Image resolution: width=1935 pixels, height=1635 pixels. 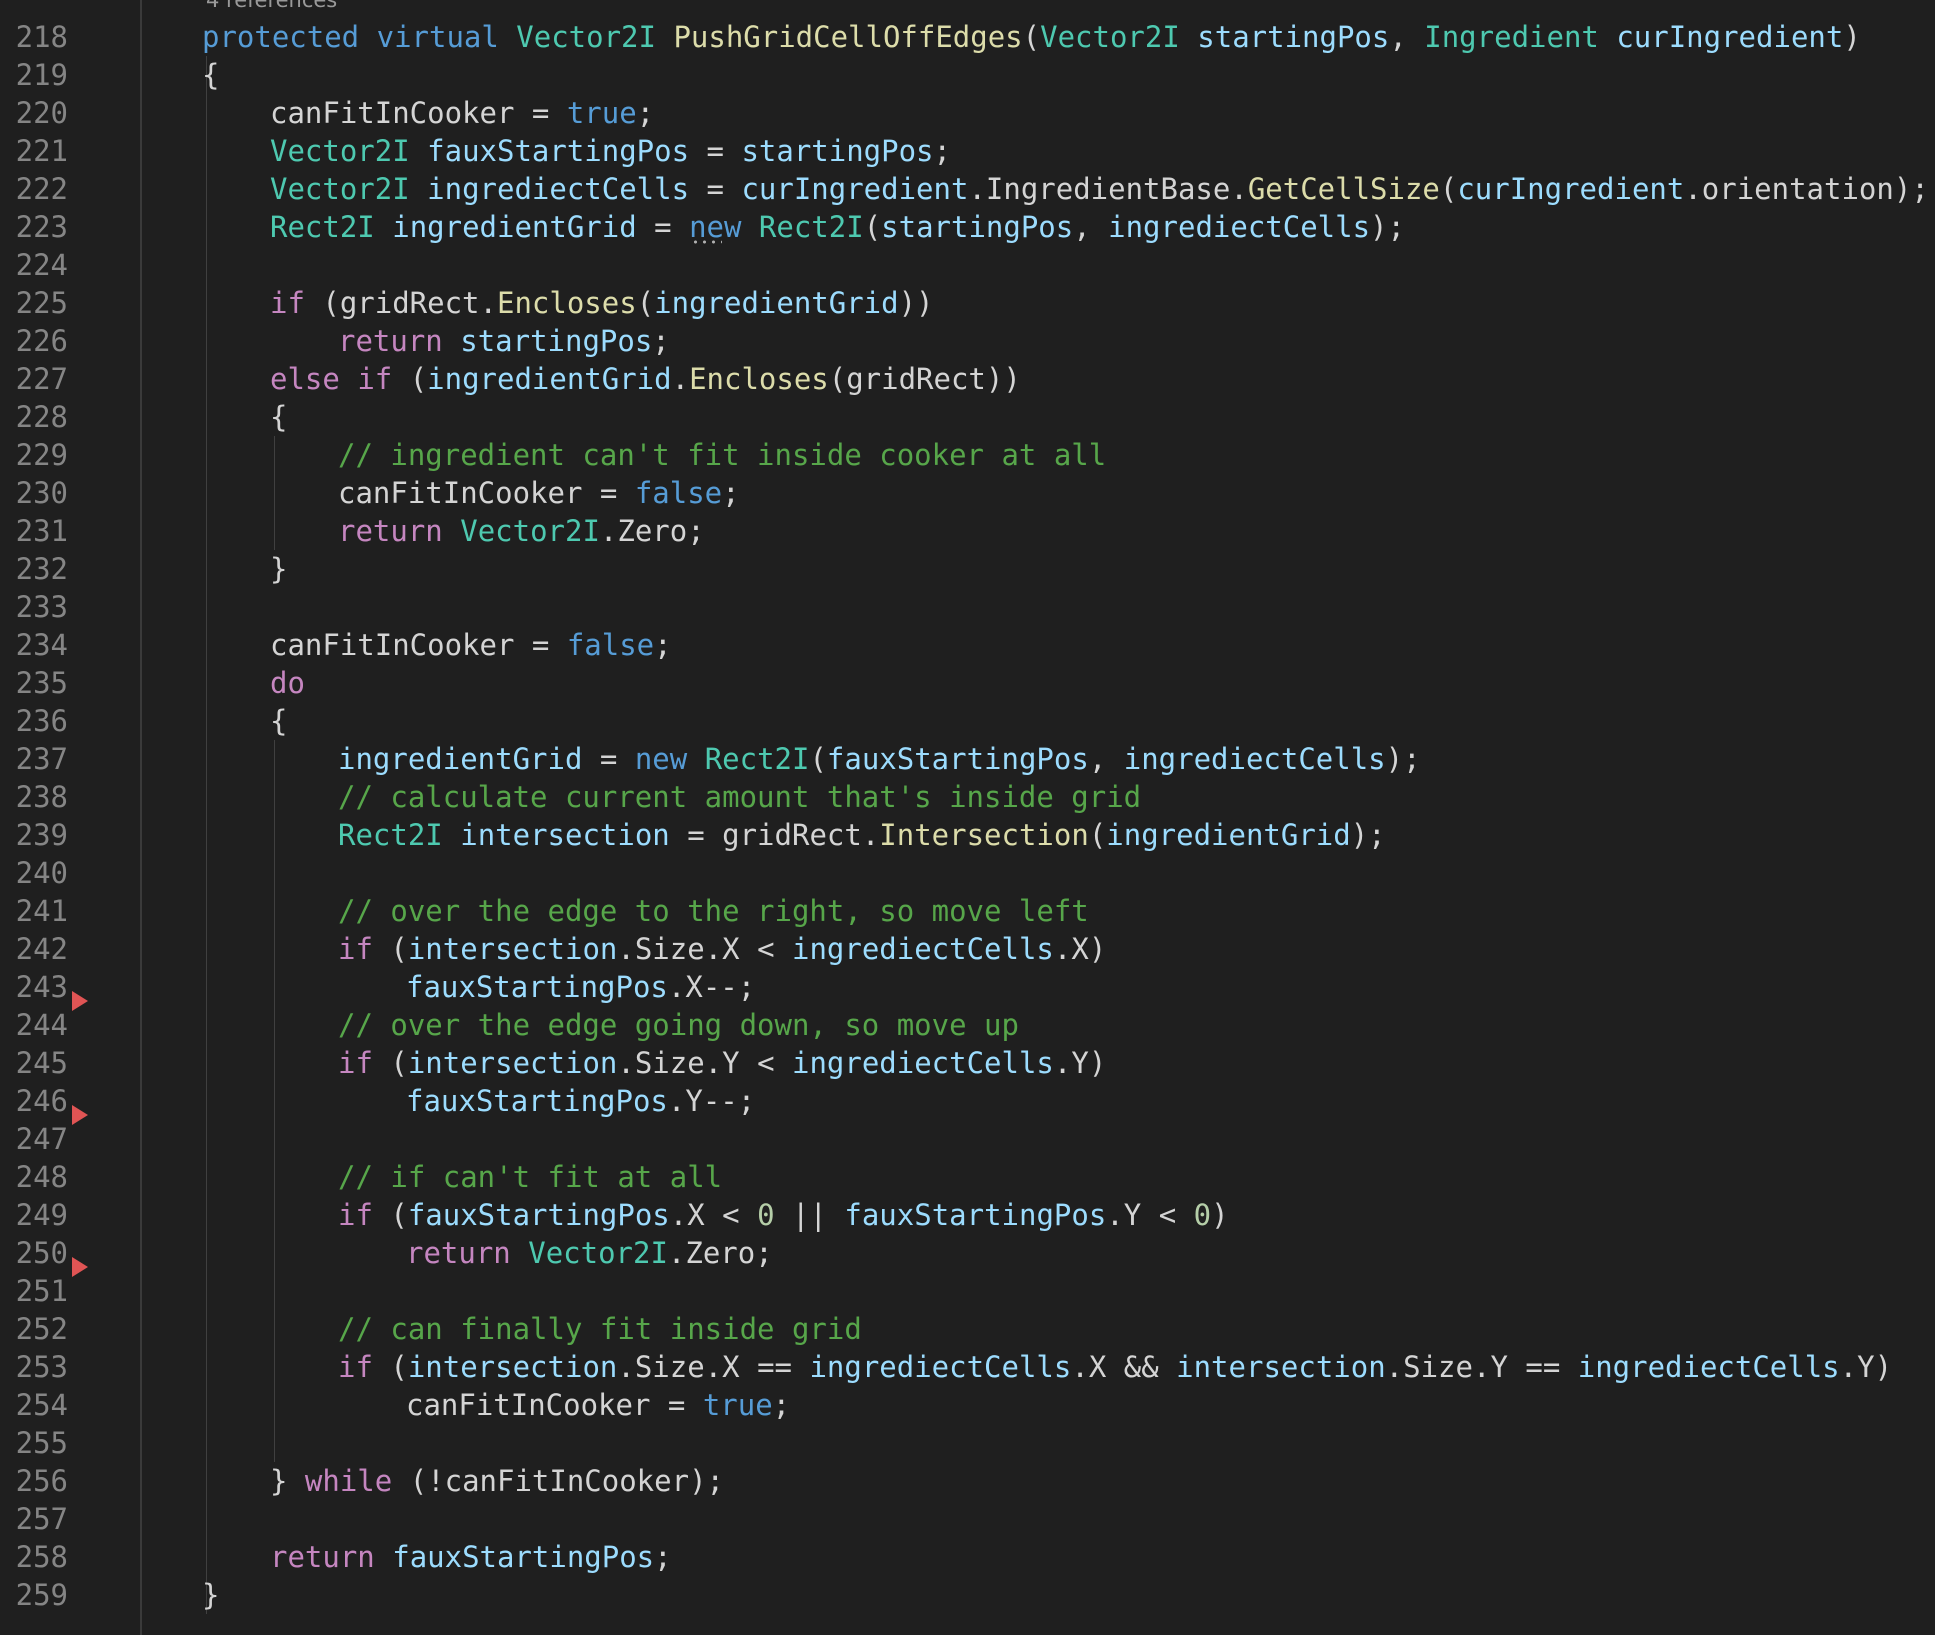 What do you see at coordinates (41, 37) in the screenshot?
I see `line-number: 218` at bounding box center [41, 37].